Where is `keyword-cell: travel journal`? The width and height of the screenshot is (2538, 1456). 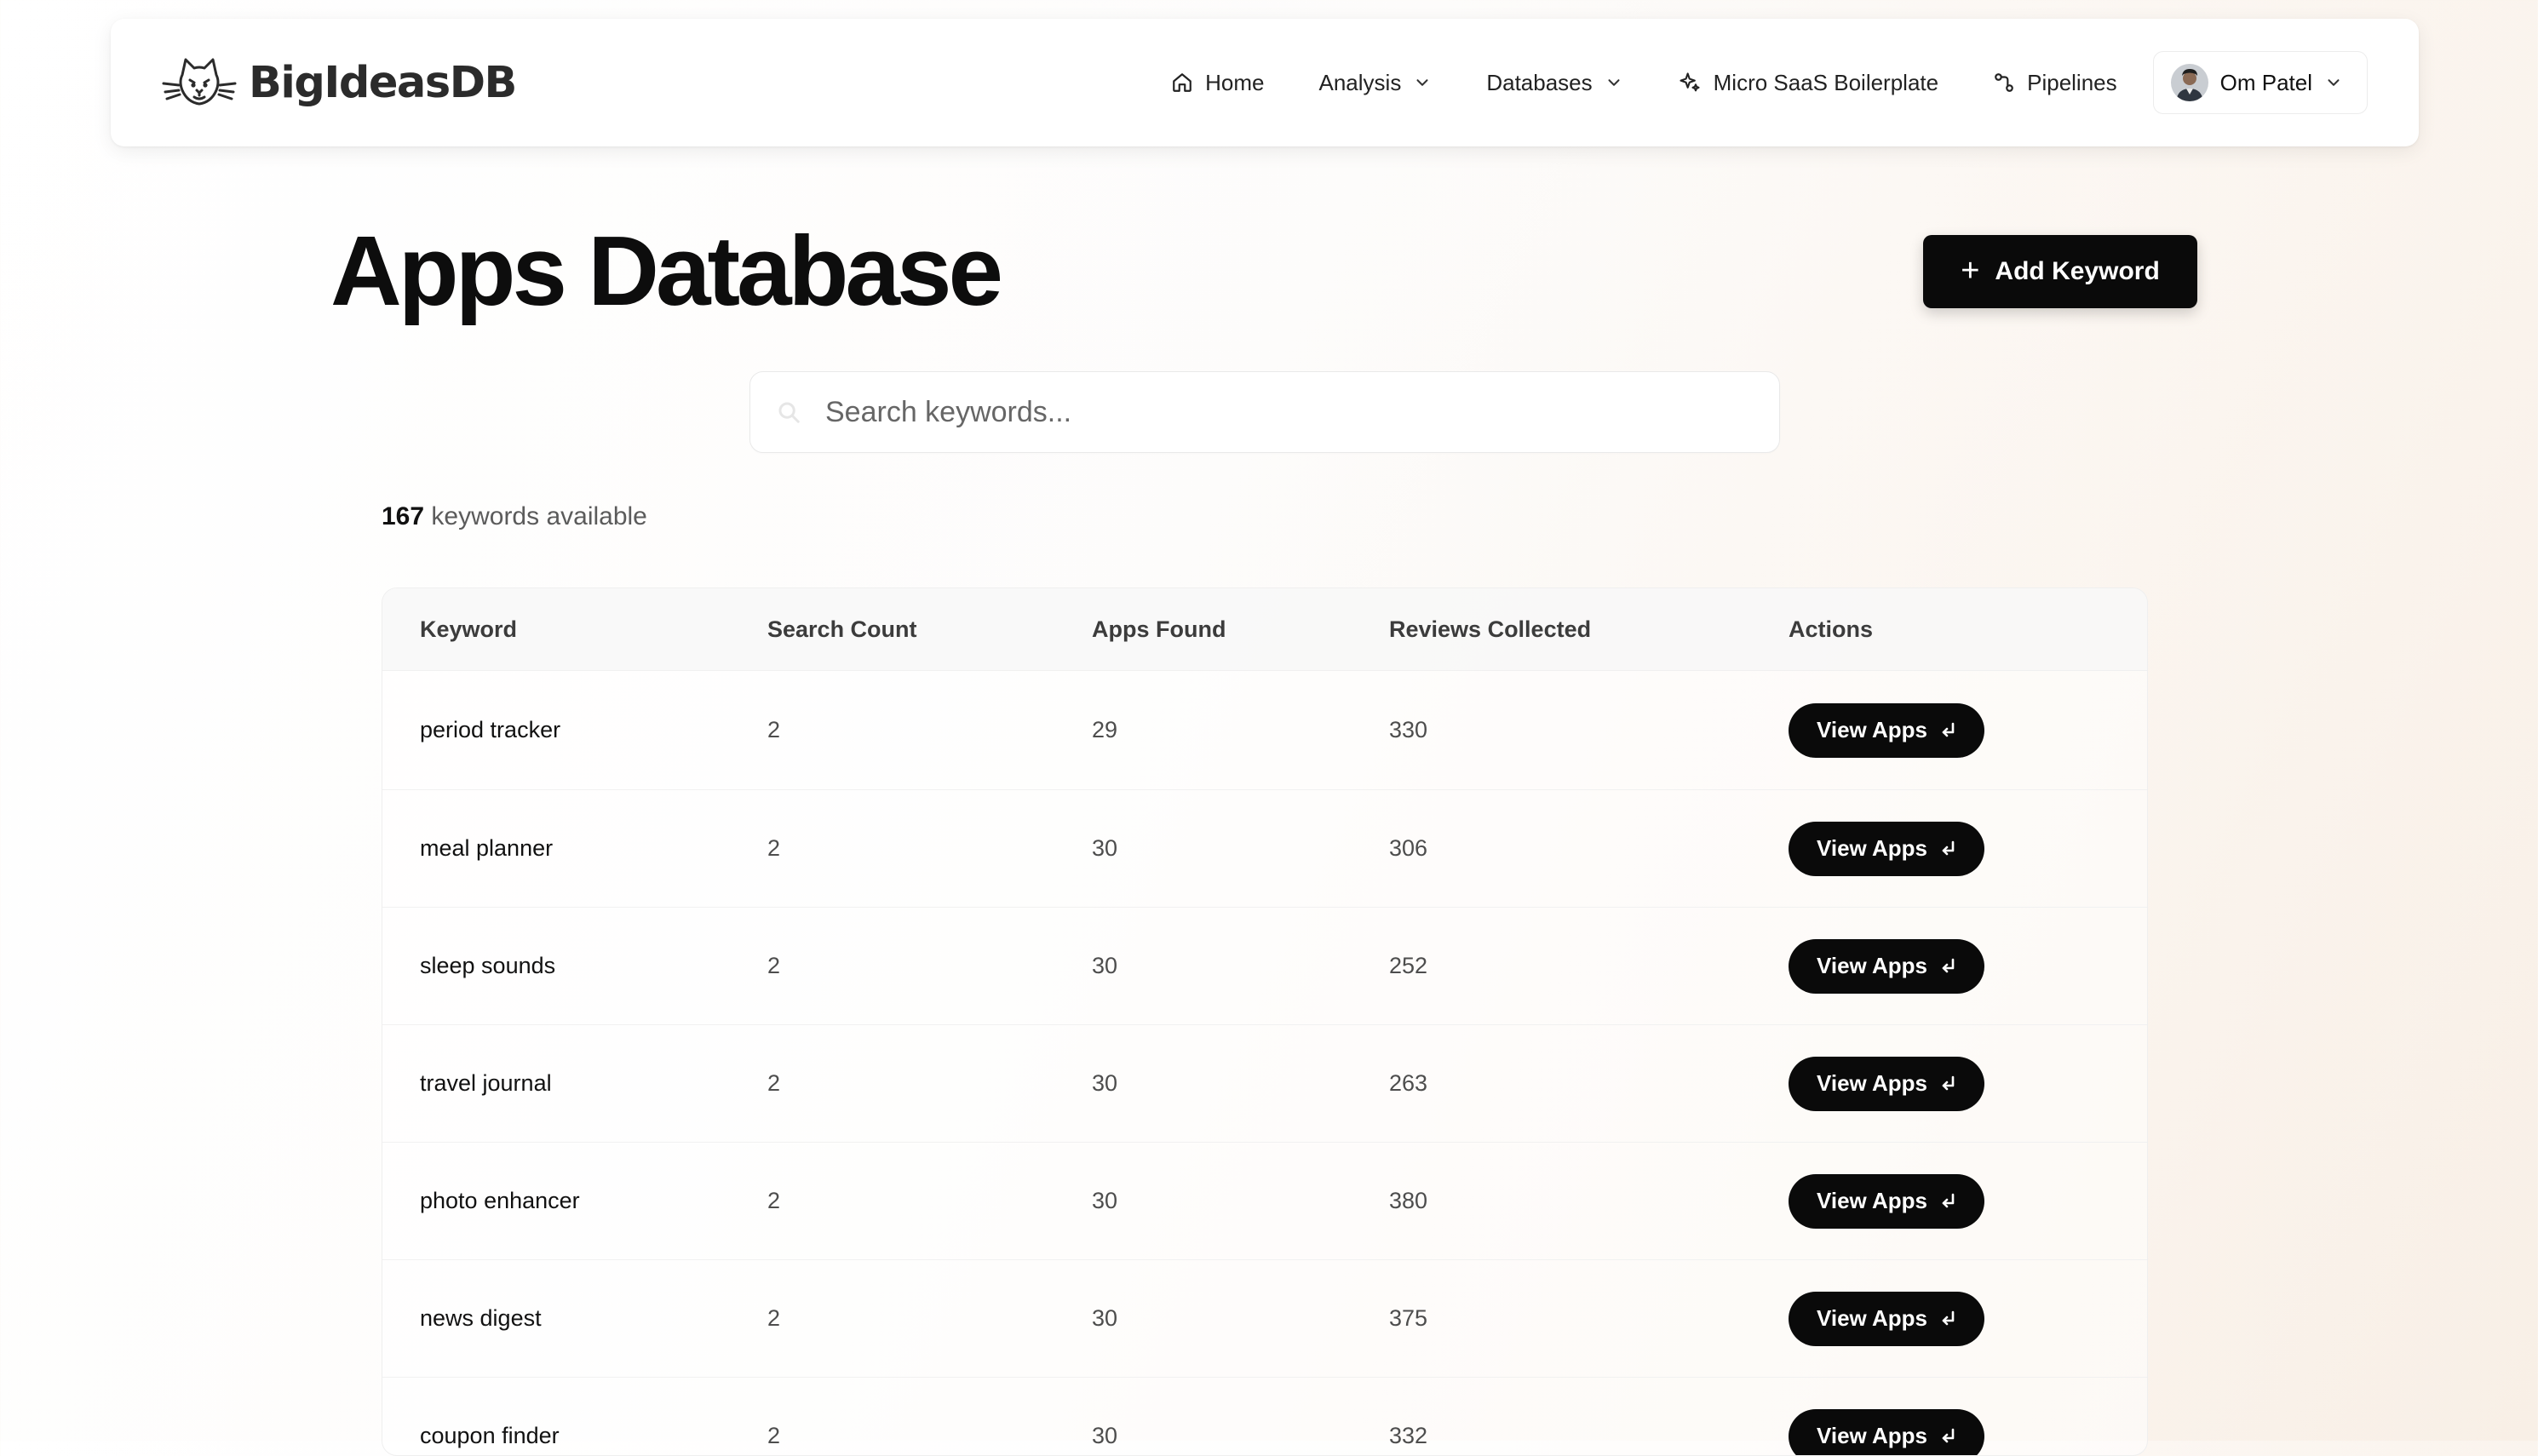 keyword-cell: travel journal is located at coordinates (574, 1083).